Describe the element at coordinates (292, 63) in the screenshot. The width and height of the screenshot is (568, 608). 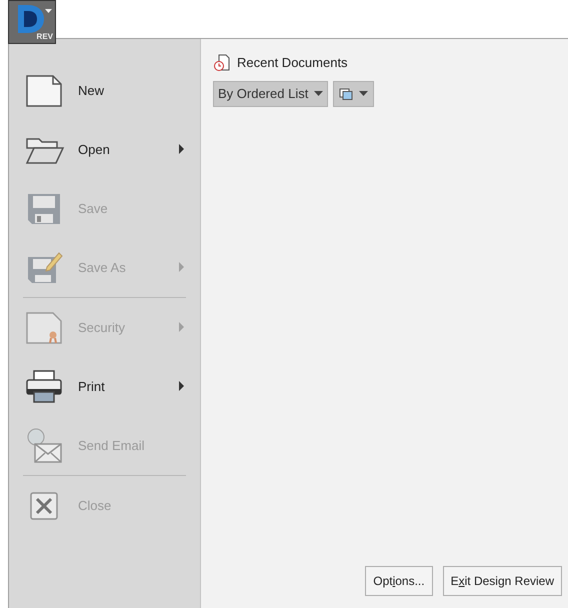
I see `recent-documents-title: Recent Documents` at that location.